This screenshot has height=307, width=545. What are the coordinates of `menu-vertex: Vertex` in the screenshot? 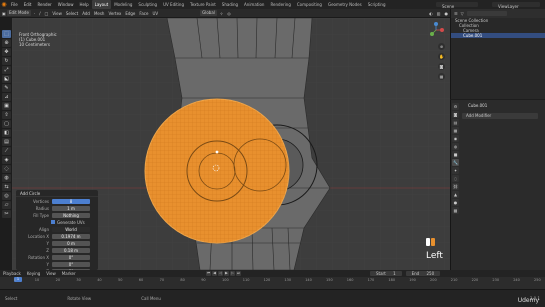 It's located at (114, 13).